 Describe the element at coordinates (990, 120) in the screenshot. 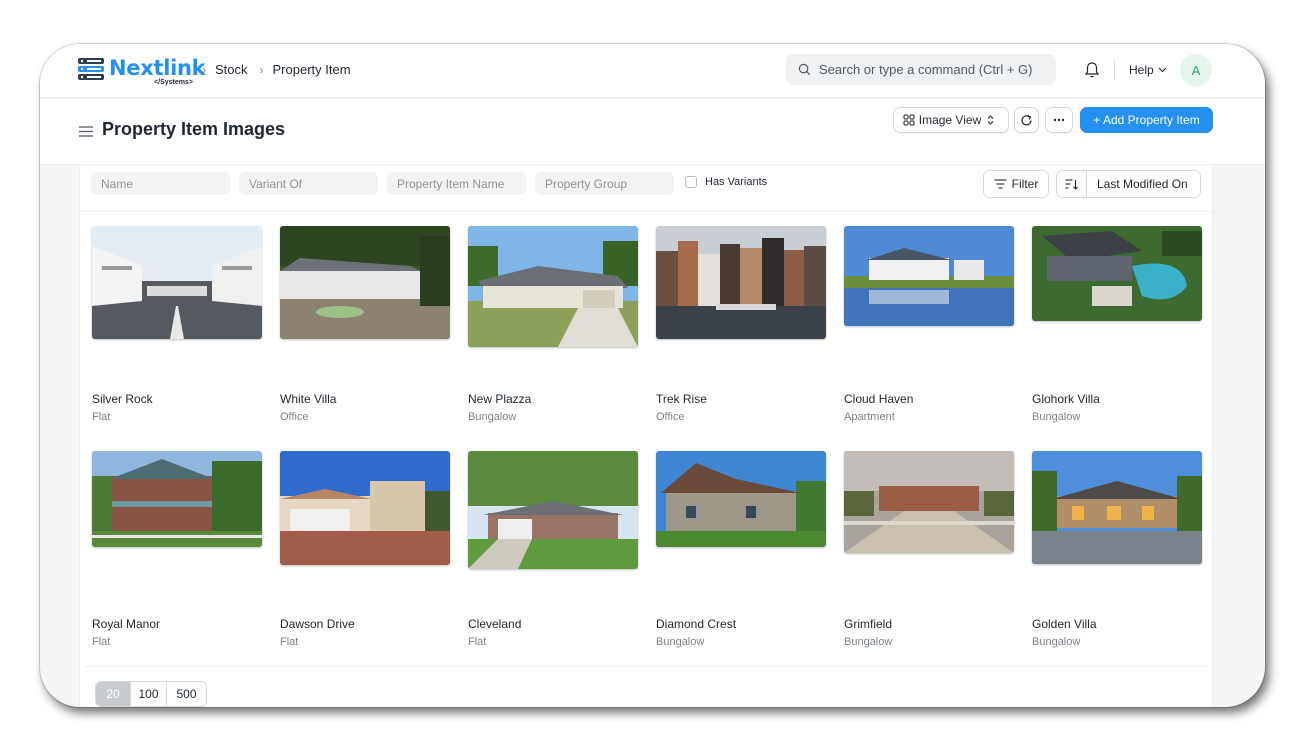

I see `chevron-updown-icon` at that location.